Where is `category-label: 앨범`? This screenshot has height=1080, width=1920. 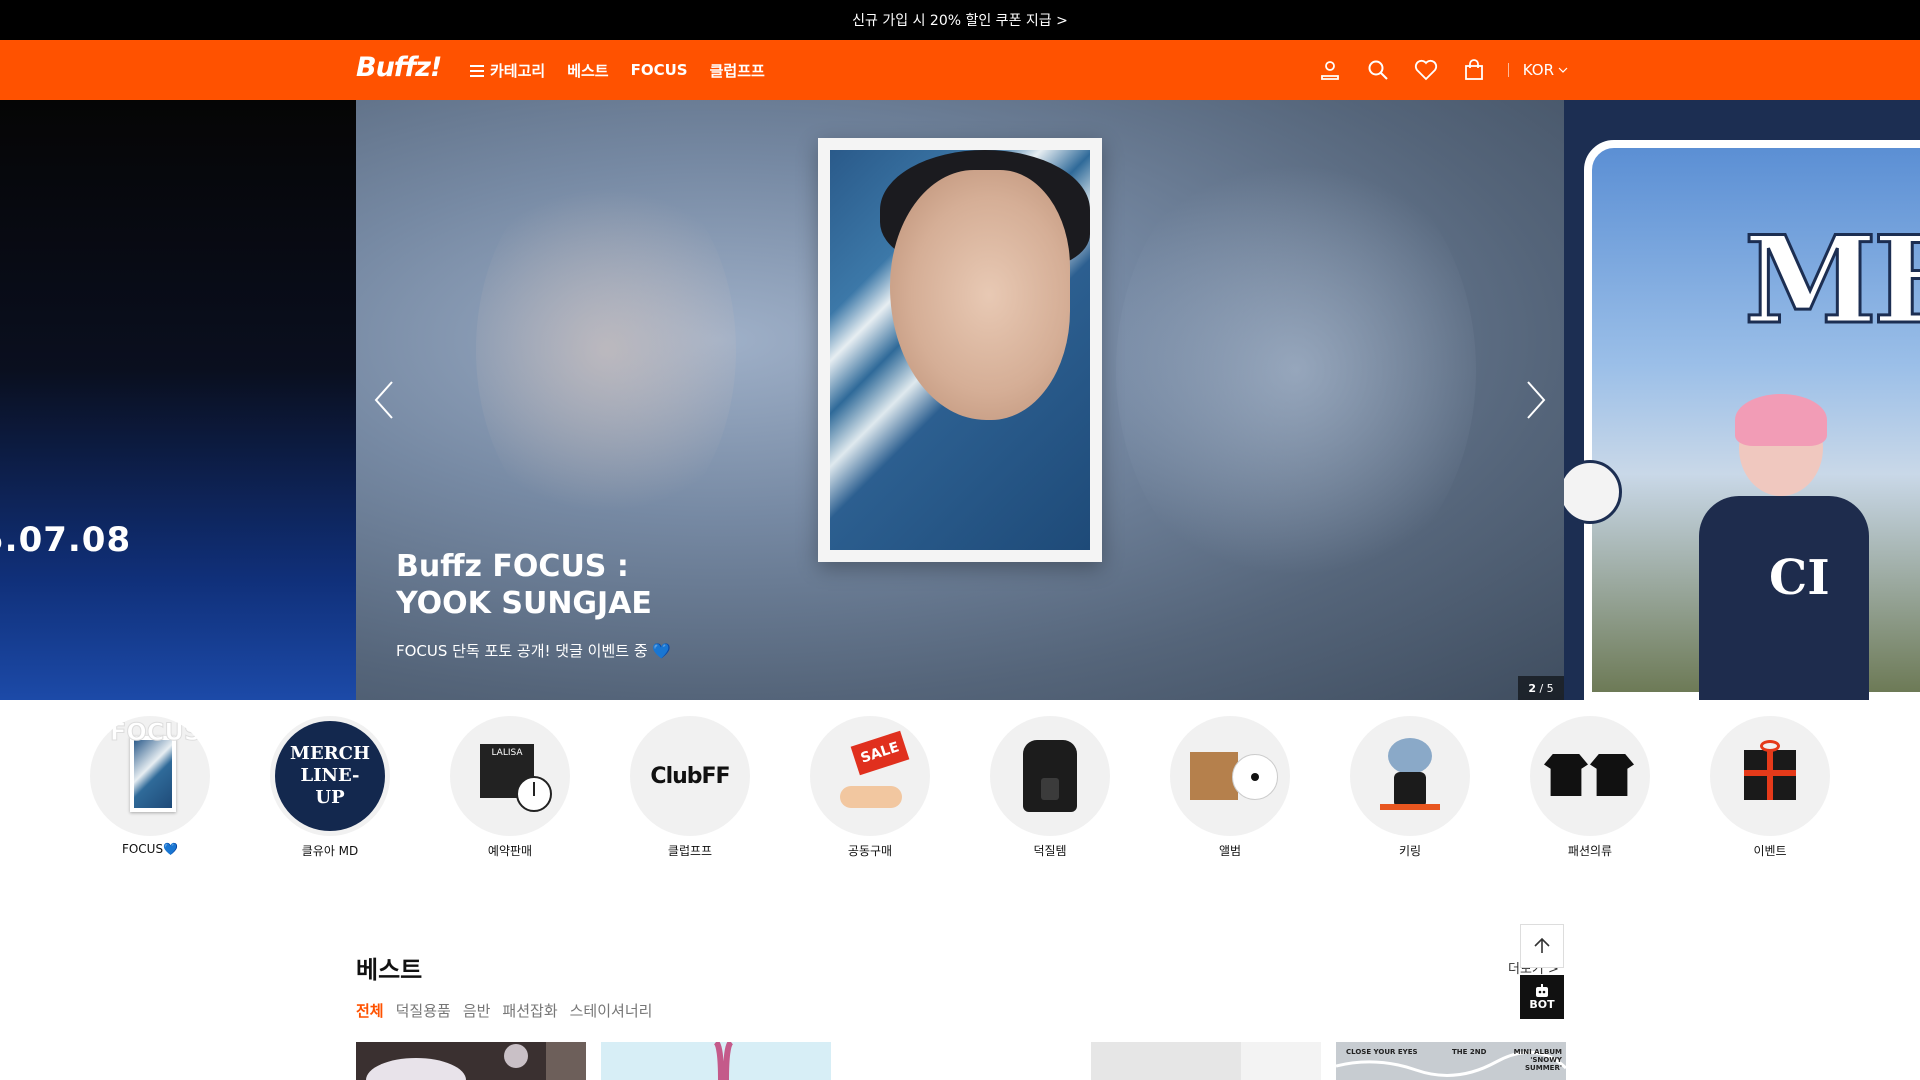
category-label: 앨범 is located at coordinates (1230, 851).